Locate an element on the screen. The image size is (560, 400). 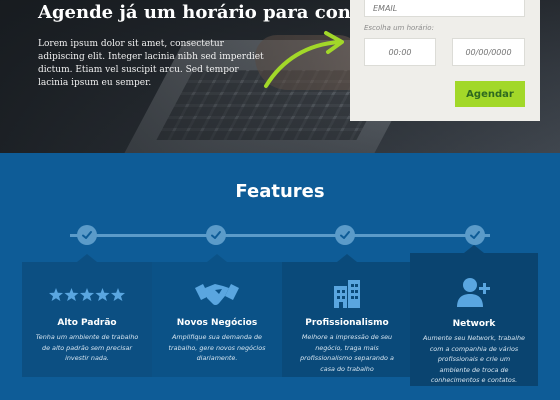
add-user-icon is located at coordinates (474, 292).